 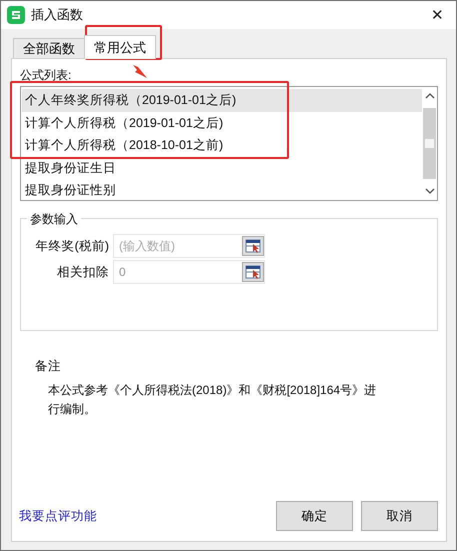 What do you see at coordinates (48, 366) in the screenshot?
I see `note-title: 备注` at bounding box center [48, 366].